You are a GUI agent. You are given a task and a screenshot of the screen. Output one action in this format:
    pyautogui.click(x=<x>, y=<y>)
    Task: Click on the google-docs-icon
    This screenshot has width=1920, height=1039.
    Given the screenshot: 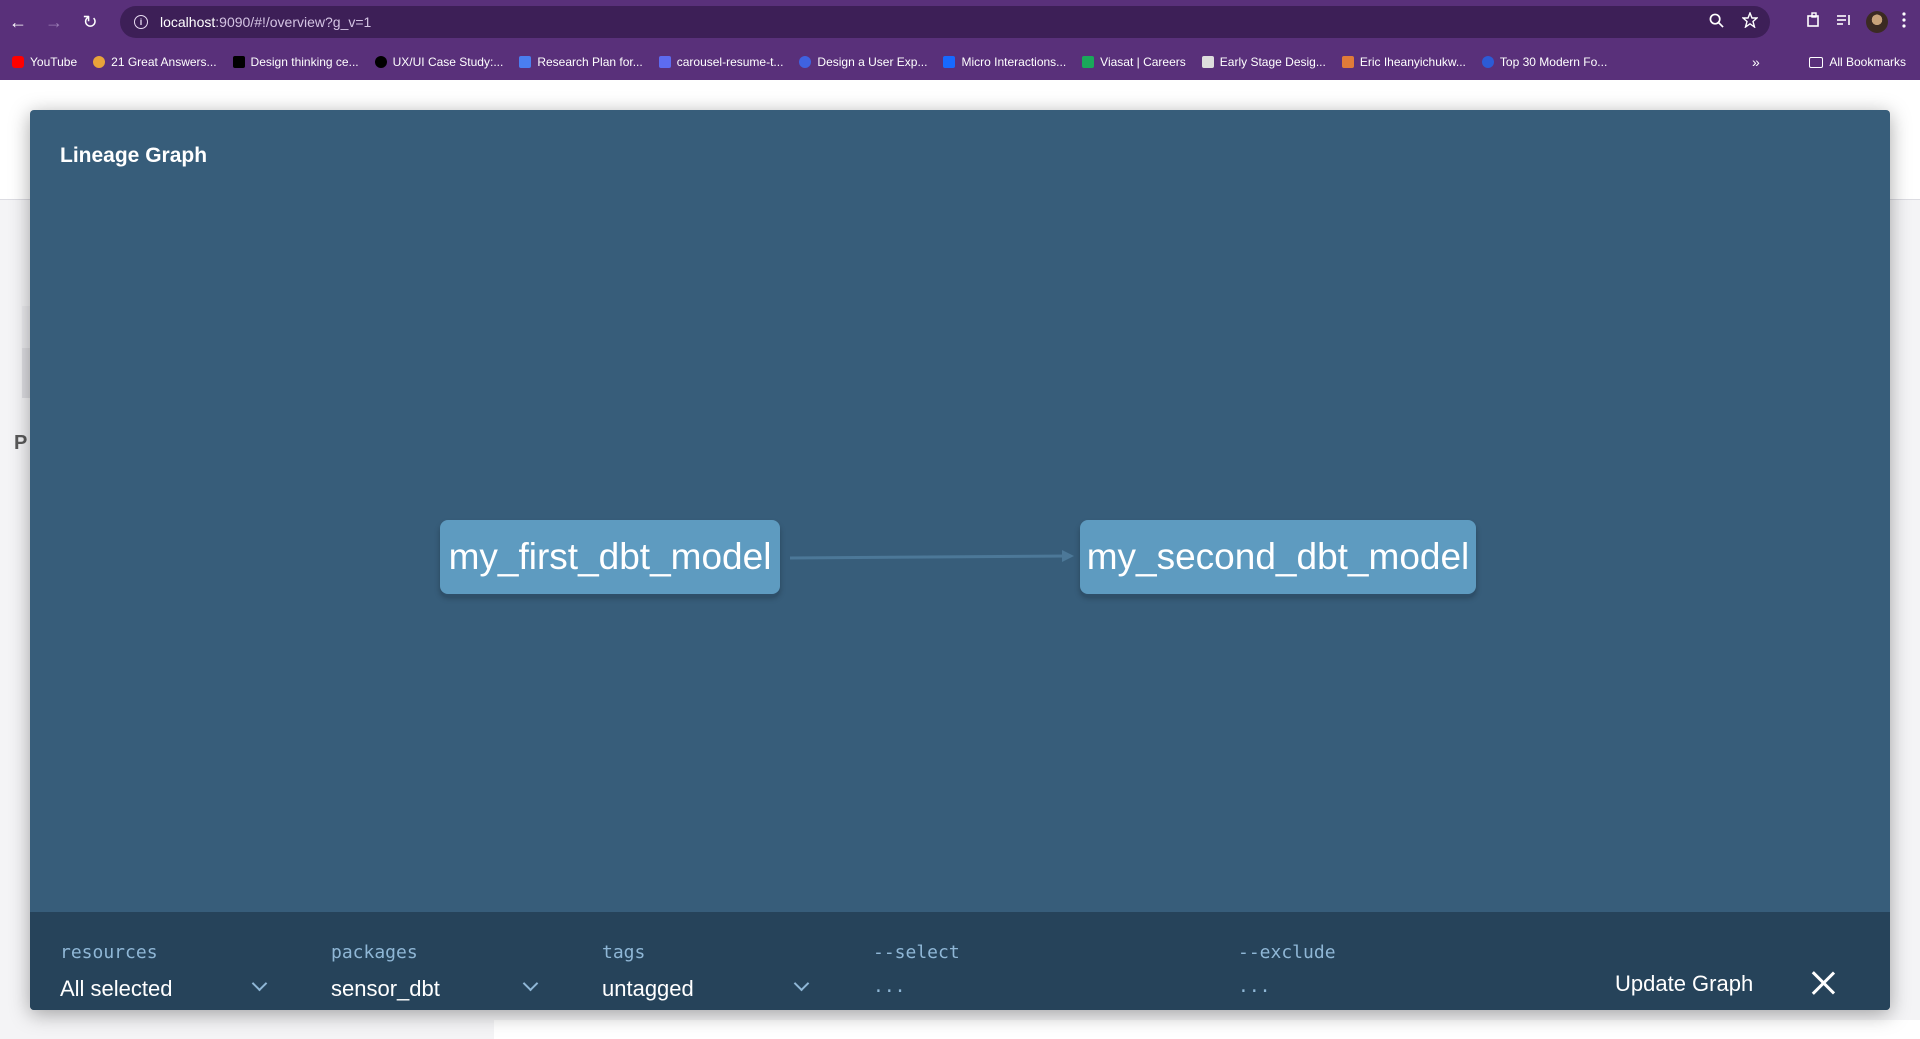 What is the action you would take?
    pyautogui.click(x=525, y=62)
    